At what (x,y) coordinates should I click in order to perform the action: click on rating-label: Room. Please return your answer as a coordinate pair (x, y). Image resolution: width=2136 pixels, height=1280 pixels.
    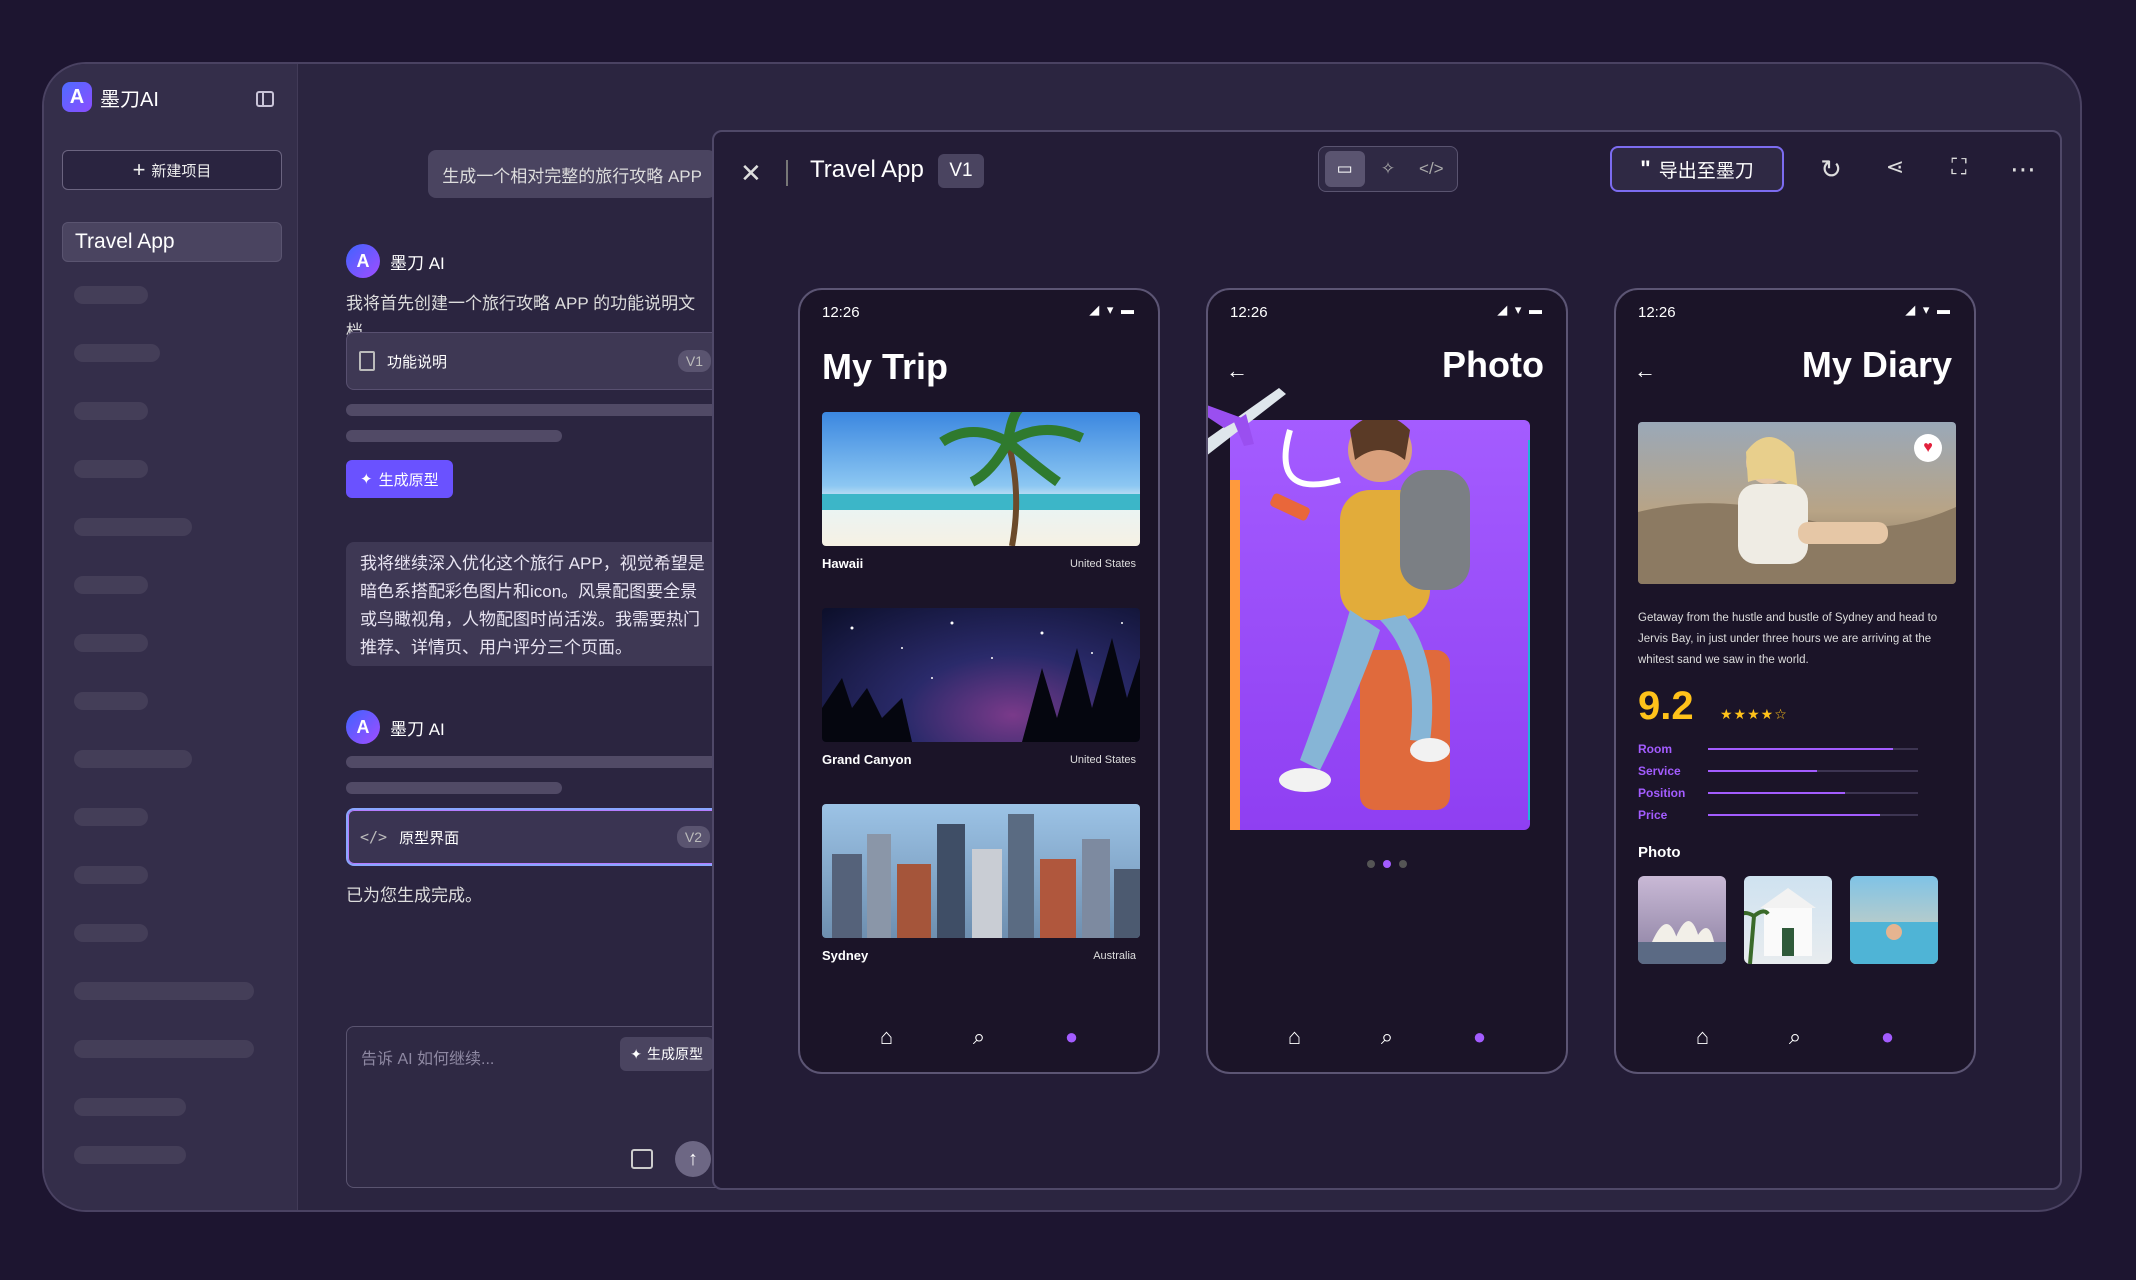
    Looking at the image, I should click on (1655, 749).